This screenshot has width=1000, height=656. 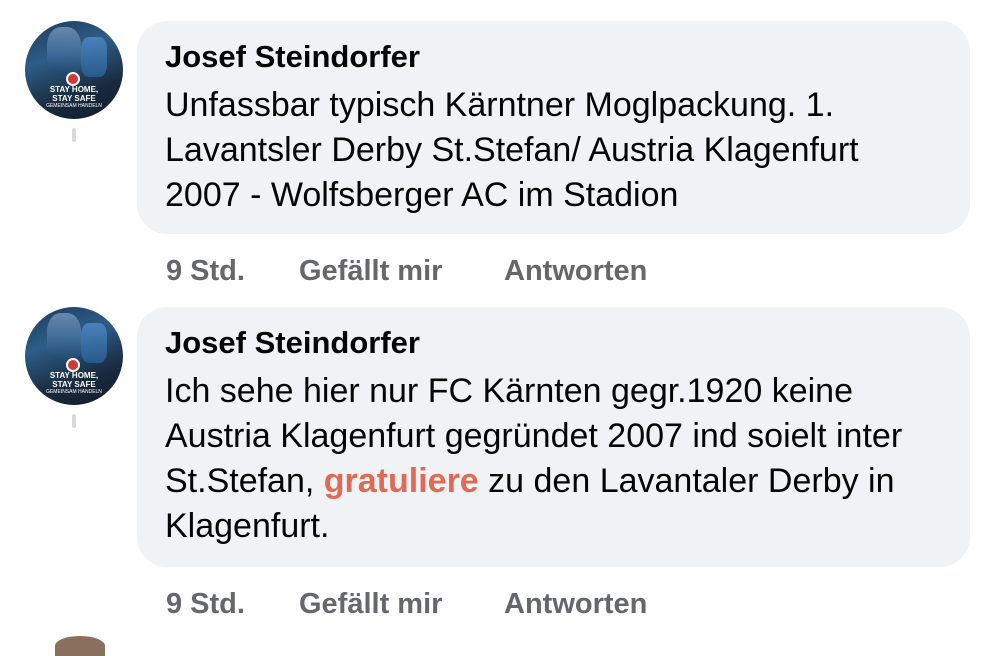 I want to click on next-comment-avatar, so click(x=80, y=646).